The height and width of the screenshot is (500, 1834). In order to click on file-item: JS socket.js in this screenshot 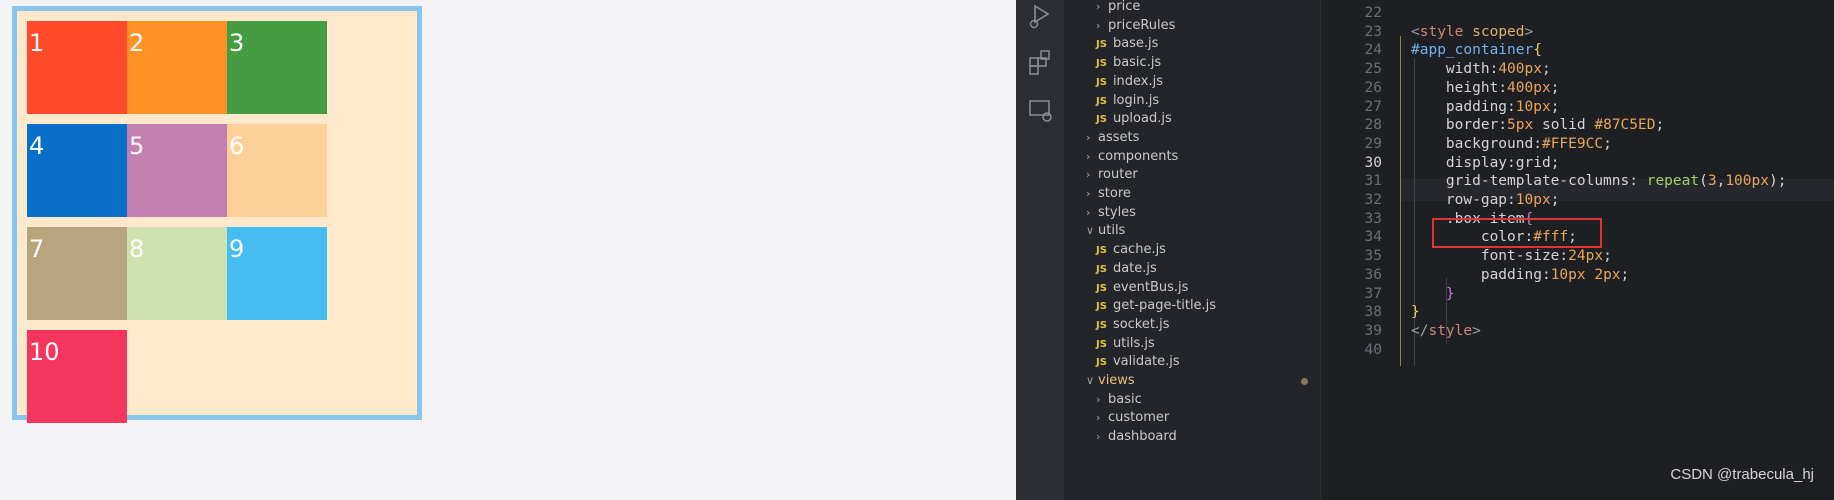, I will do `click(1208, 325)`.